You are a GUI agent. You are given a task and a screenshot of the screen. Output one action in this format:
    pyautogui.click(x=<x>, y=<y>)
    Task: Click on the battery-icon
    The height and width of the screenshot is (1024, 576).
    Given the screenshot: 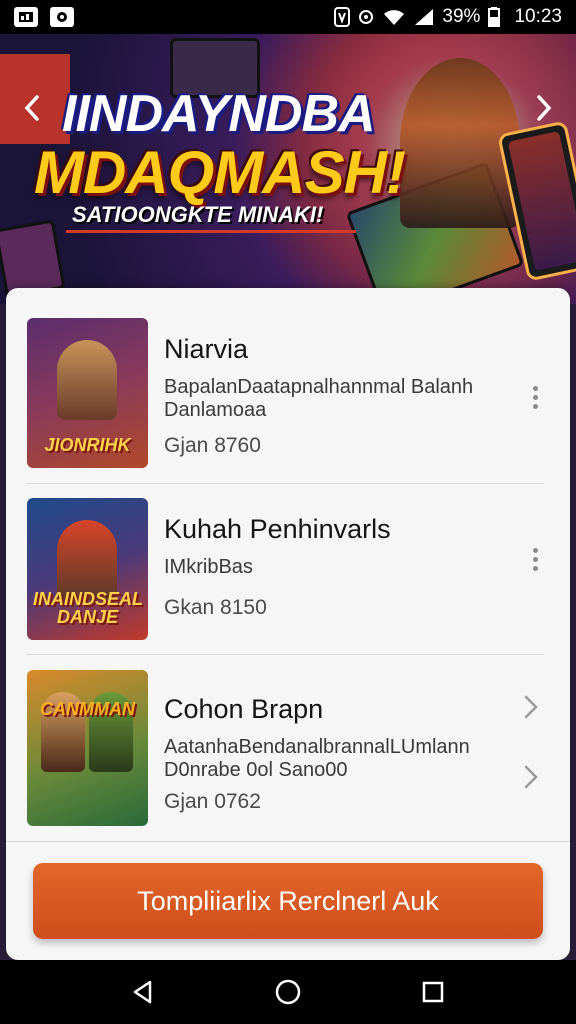 What is the action you would take?
    pyautogui.click(x=494, y=17)
    